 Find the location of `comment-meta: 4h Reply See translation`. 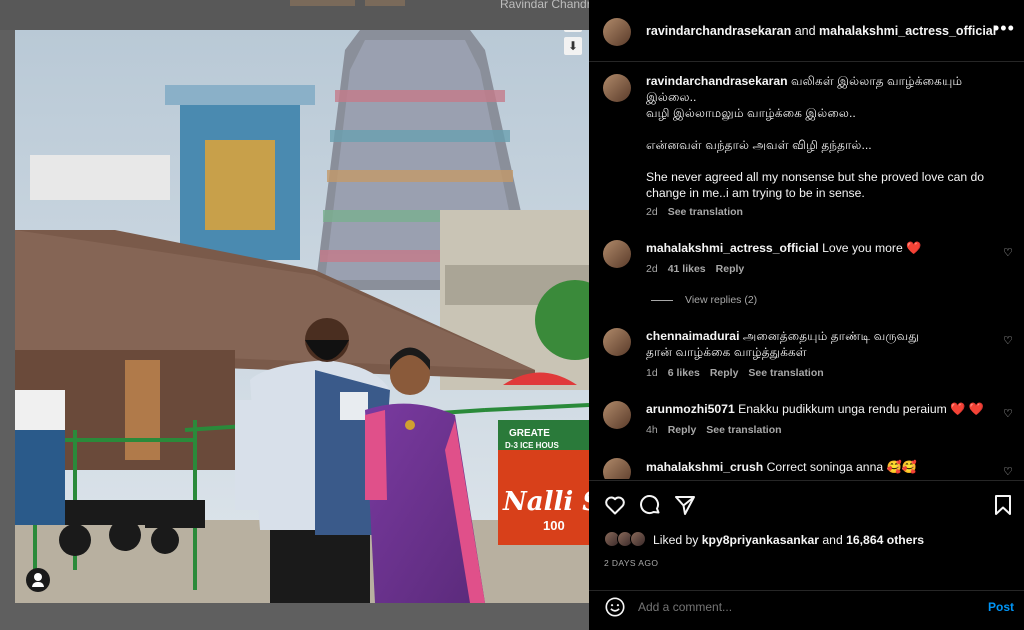

comment-meta: 4h Reply See translation is located at coordinates (719, 430).